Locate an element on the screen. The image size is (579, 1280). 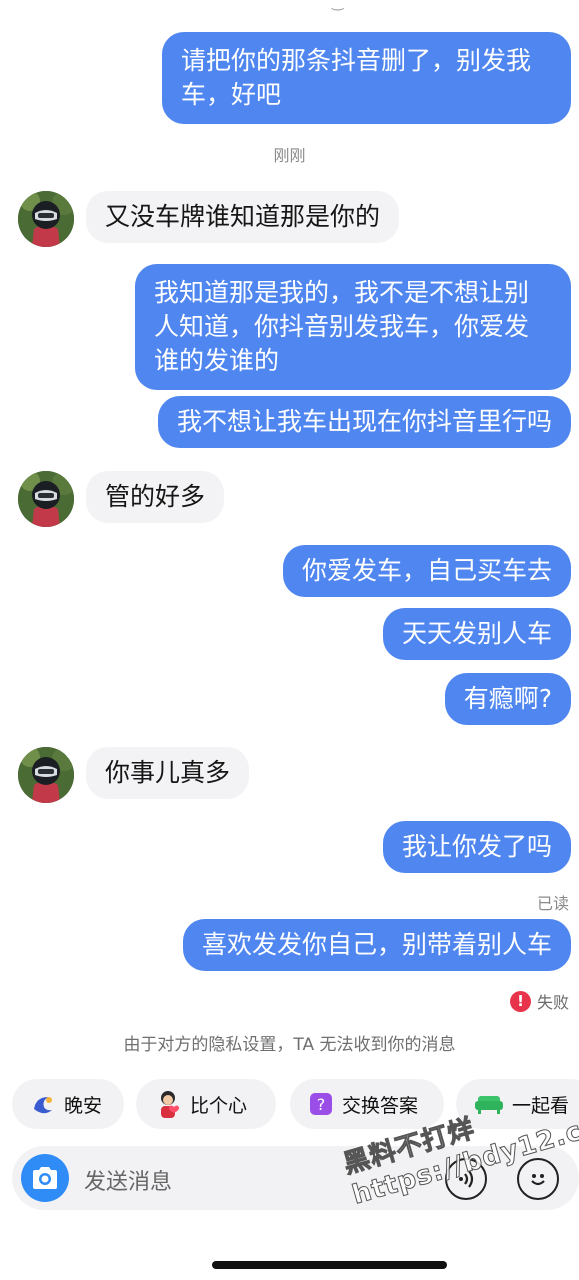
privacy-notice: 由于对方的隐私设置，TA 无法收到你的消息 is located at coordinates (289, 1045).